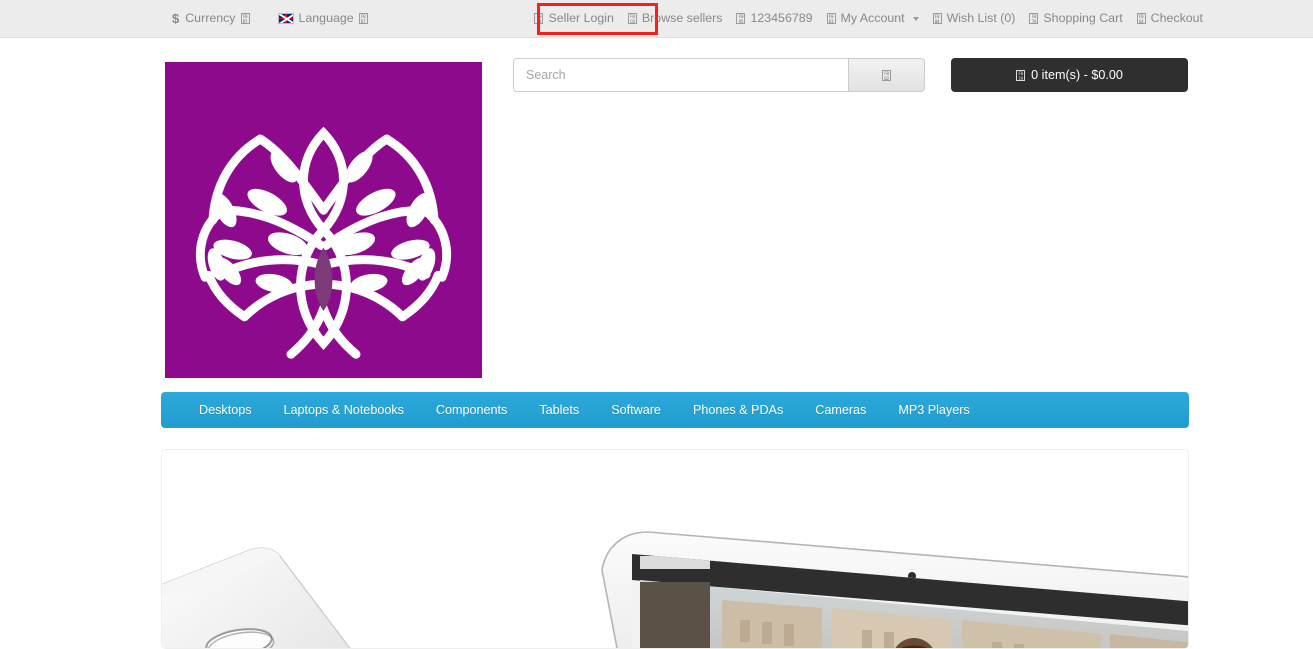 Image resolution: width=1313 pixels, height=649 pixels. I want to click on currency-selector: $ Currency F0 D7, so click(211, 18).